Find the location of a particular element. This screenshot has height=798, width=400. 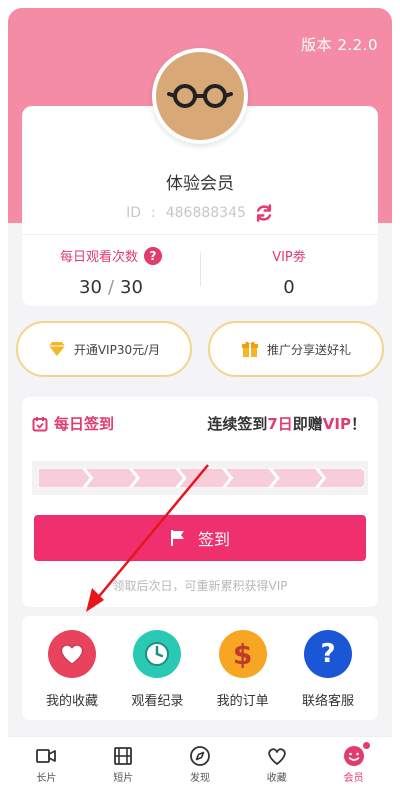

tab-discover: 发现 is located at coordinates (200, 760).